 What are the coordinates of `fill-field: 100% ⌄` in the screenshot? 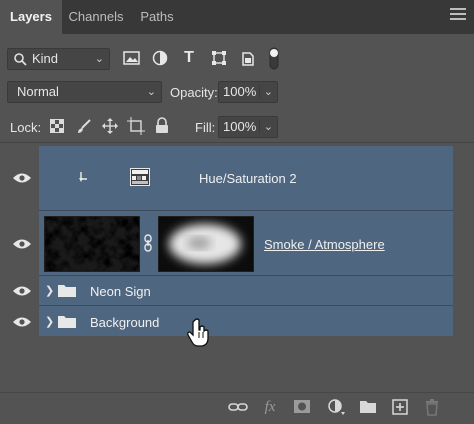 It's located at (248, 127).